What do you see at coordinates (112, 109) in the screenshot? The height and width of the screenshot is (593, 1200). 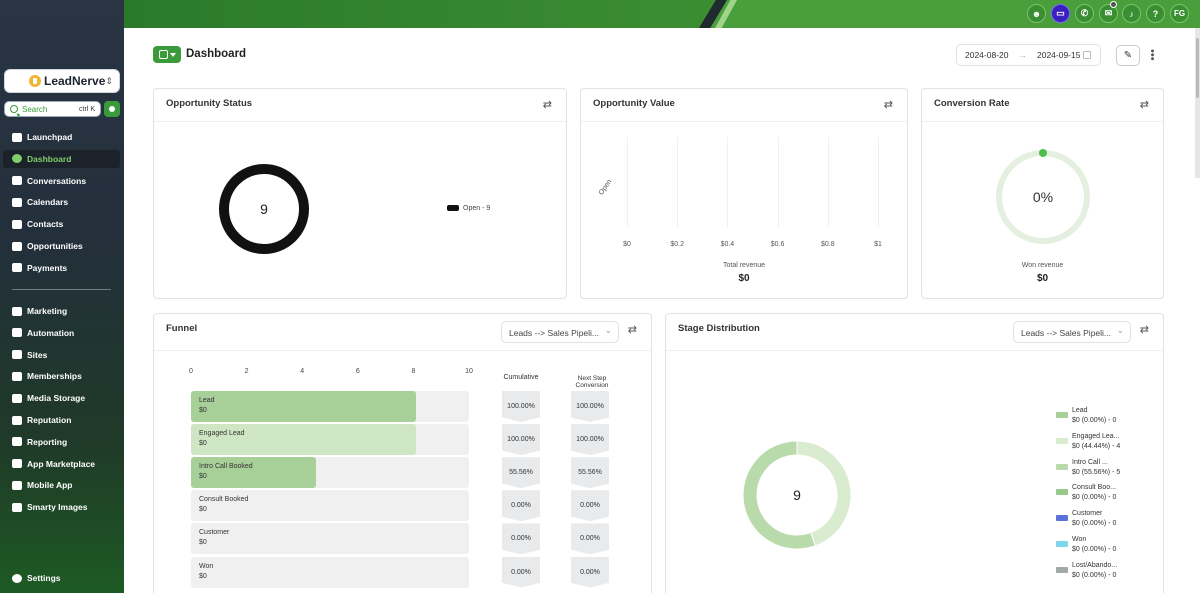 I see `quick-add-user-button` at bounding box center [112, 109].